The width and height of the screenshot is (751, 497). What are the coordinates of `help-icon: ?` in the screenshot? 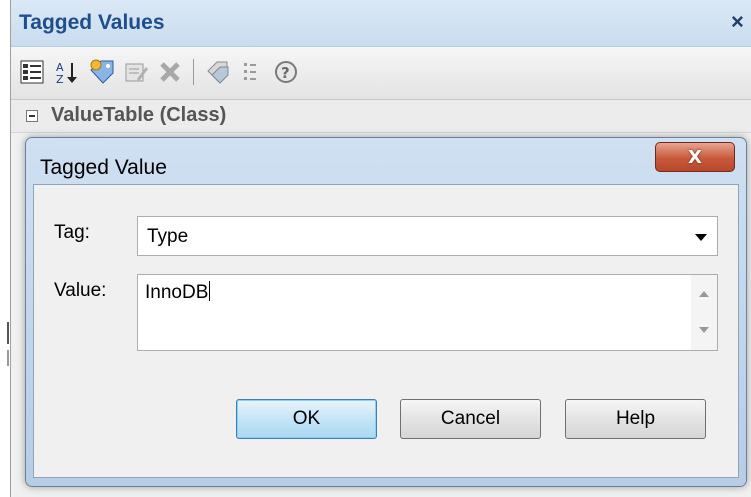 It's located at (286, 72).